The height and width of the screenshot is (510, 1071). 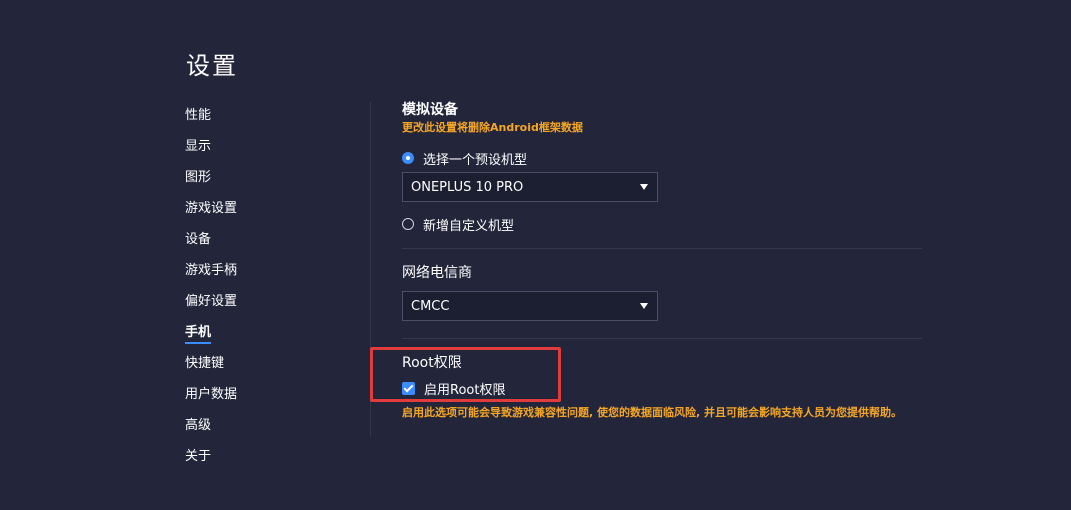 I want to click on sidebar-item-label: 游戏手柄, so click(x=211, y=270).